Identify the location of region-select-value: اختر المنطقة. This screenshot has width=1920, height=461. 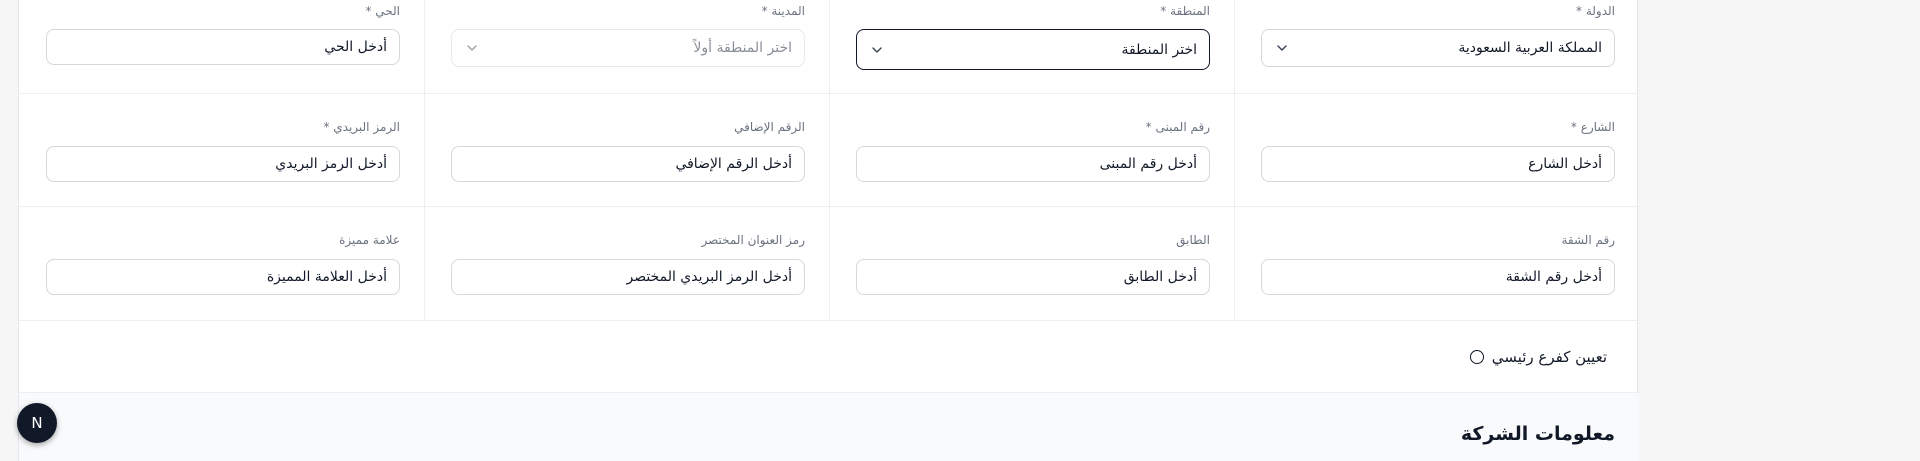
(1159, 49).